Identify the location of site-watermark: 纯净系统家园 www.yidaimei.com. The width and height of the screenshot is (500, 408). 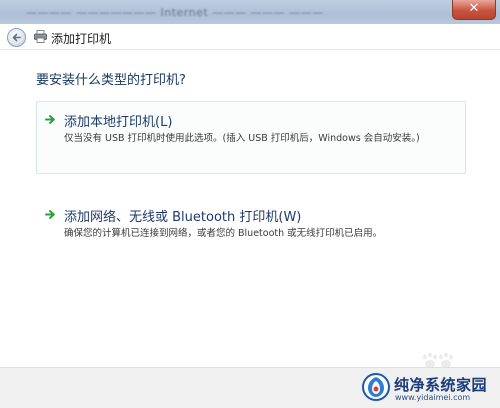
(428, 388).